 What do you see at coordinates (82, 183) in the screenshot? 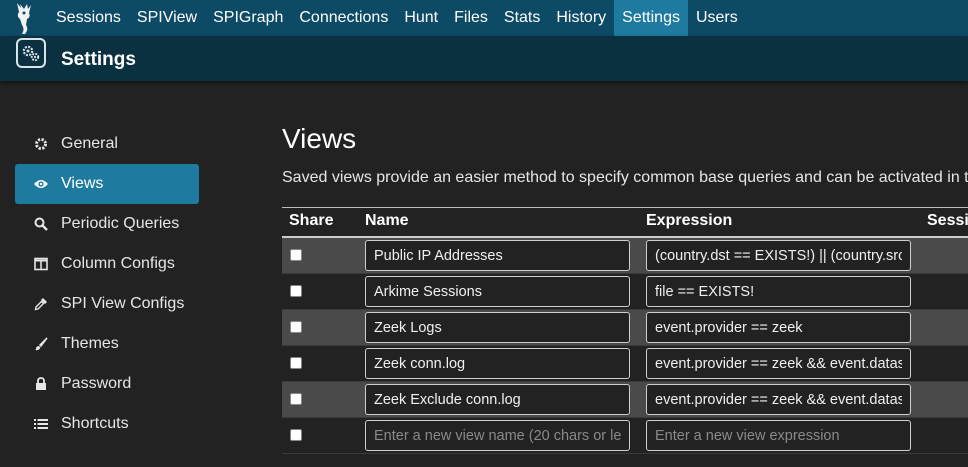
I see `sidebar-item-label: Views` at bounding box center [82, 183].